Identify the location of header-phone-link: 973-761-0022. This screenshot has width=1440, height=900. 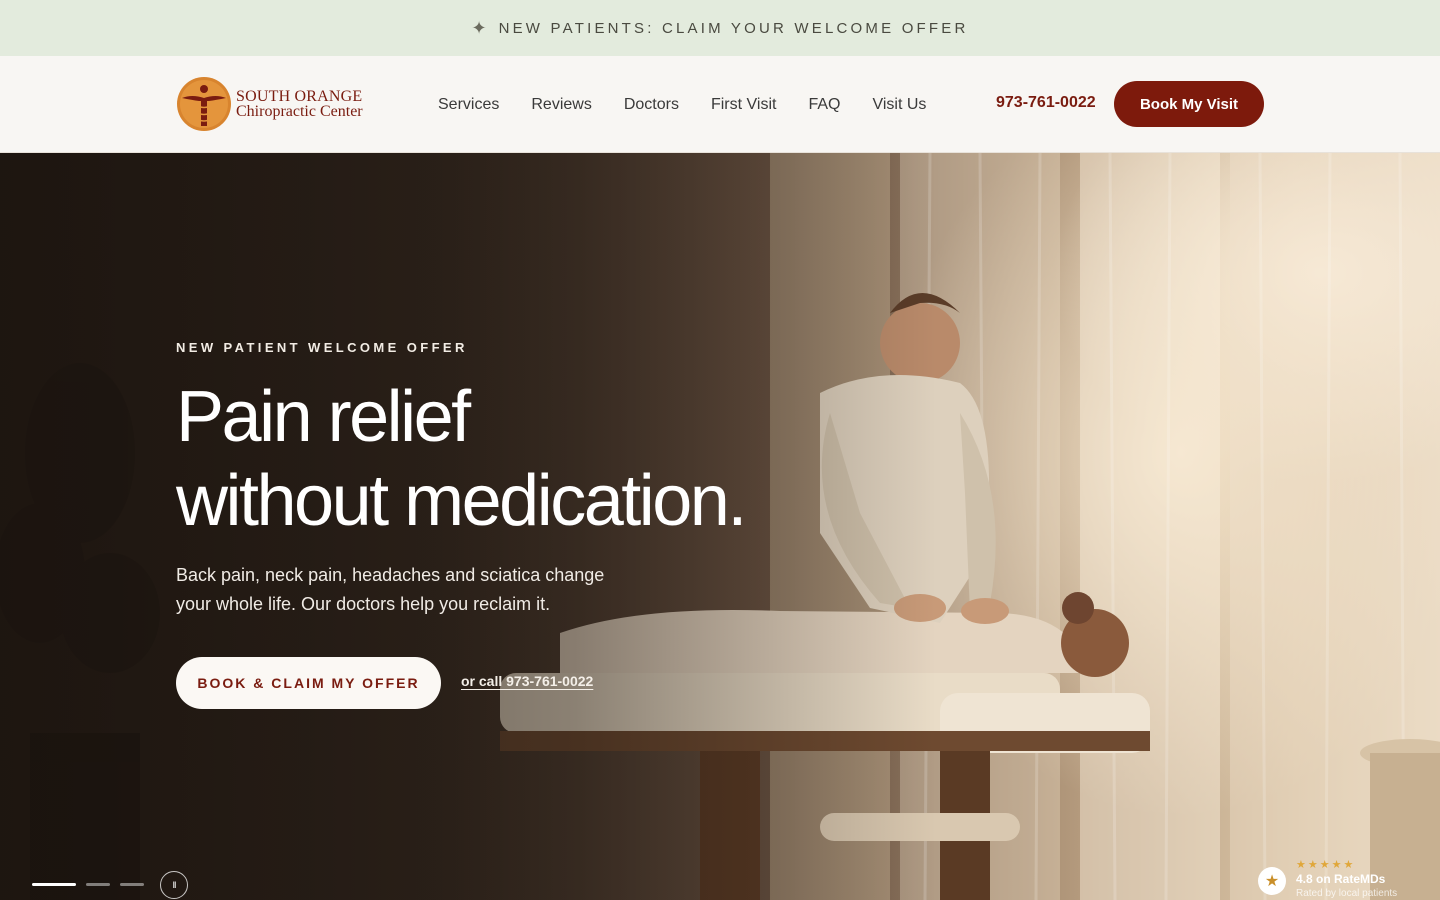
(1046, 103).